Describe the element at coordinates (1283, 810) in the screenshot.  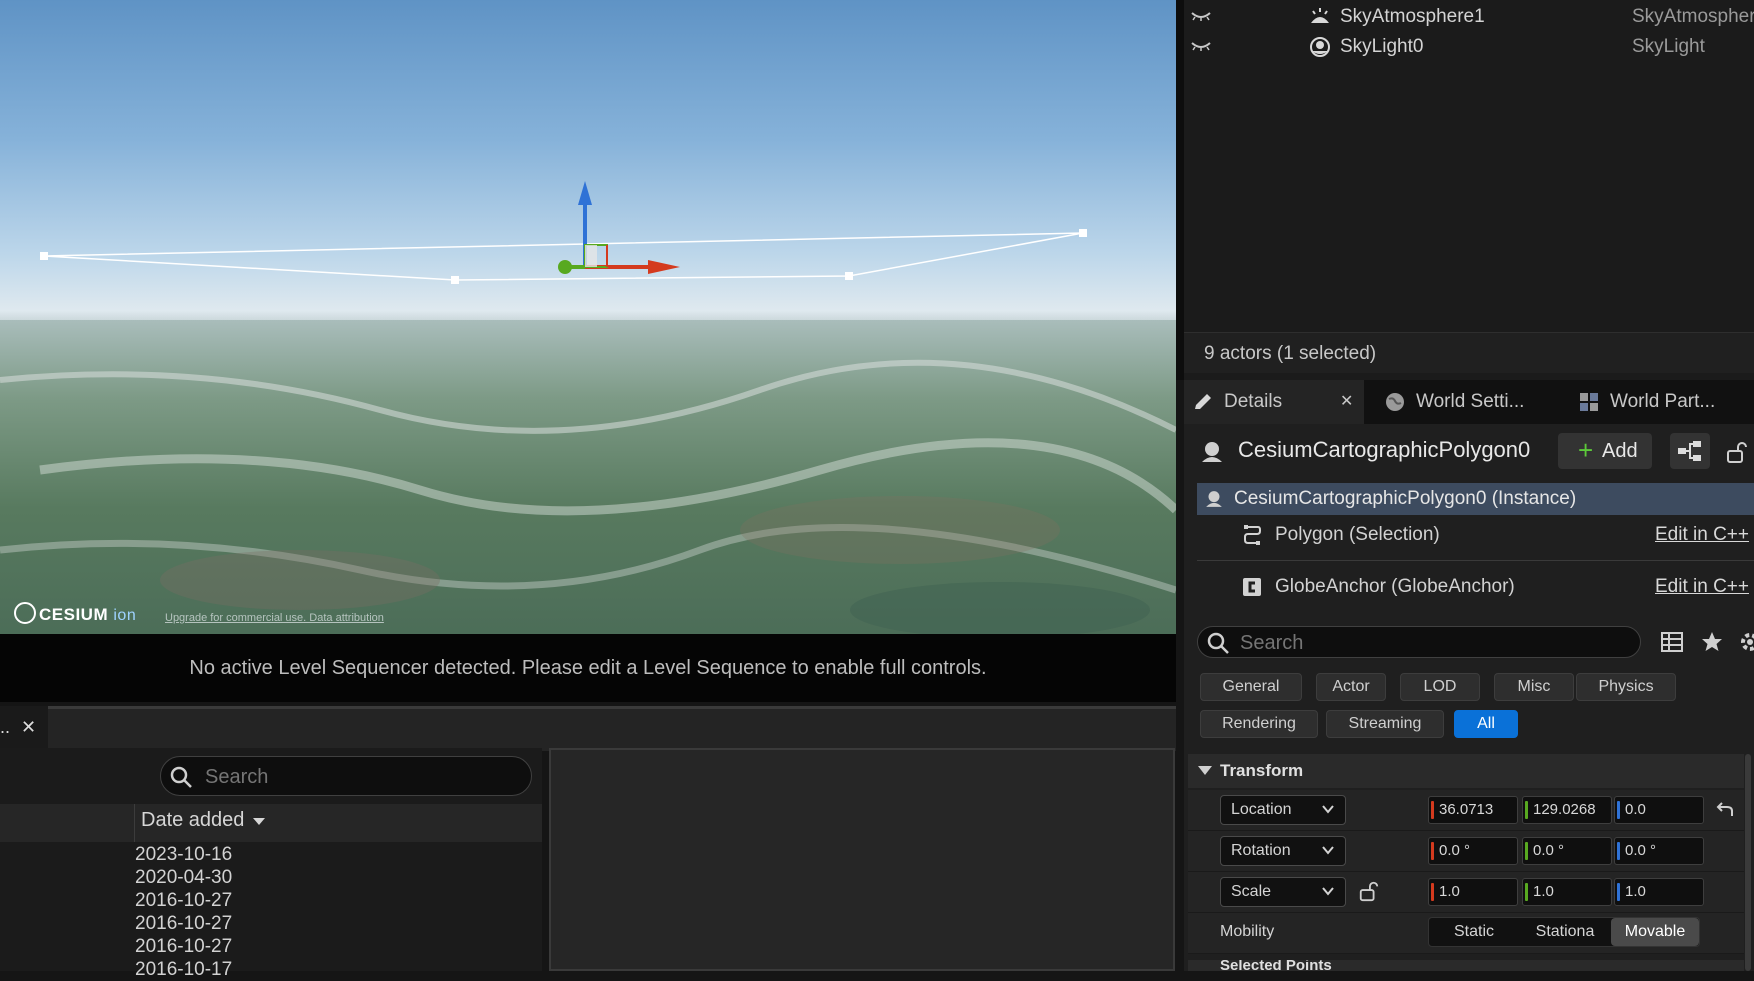
I see `location-dropdown: Location` at that location.